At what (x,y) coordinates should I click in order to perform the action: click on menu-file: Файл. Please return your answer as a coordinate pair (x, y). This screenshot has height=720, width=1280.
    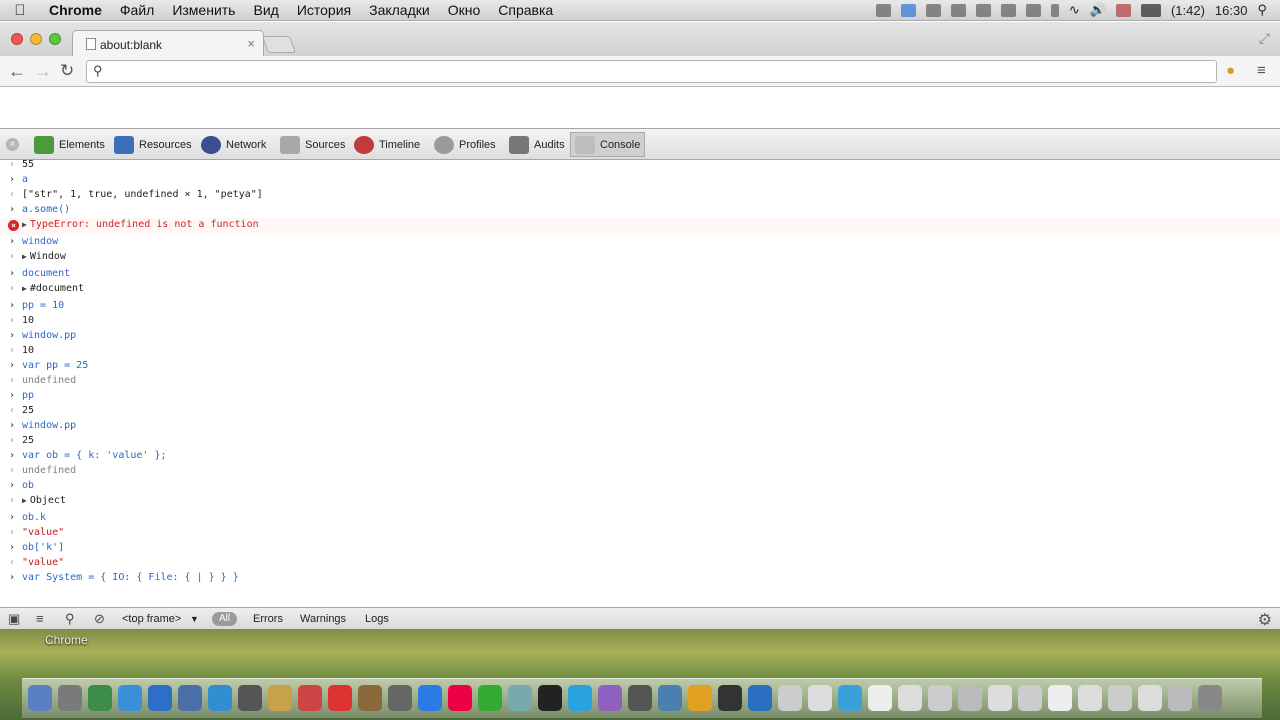
    Looking at the image, I should click on (137, 10).